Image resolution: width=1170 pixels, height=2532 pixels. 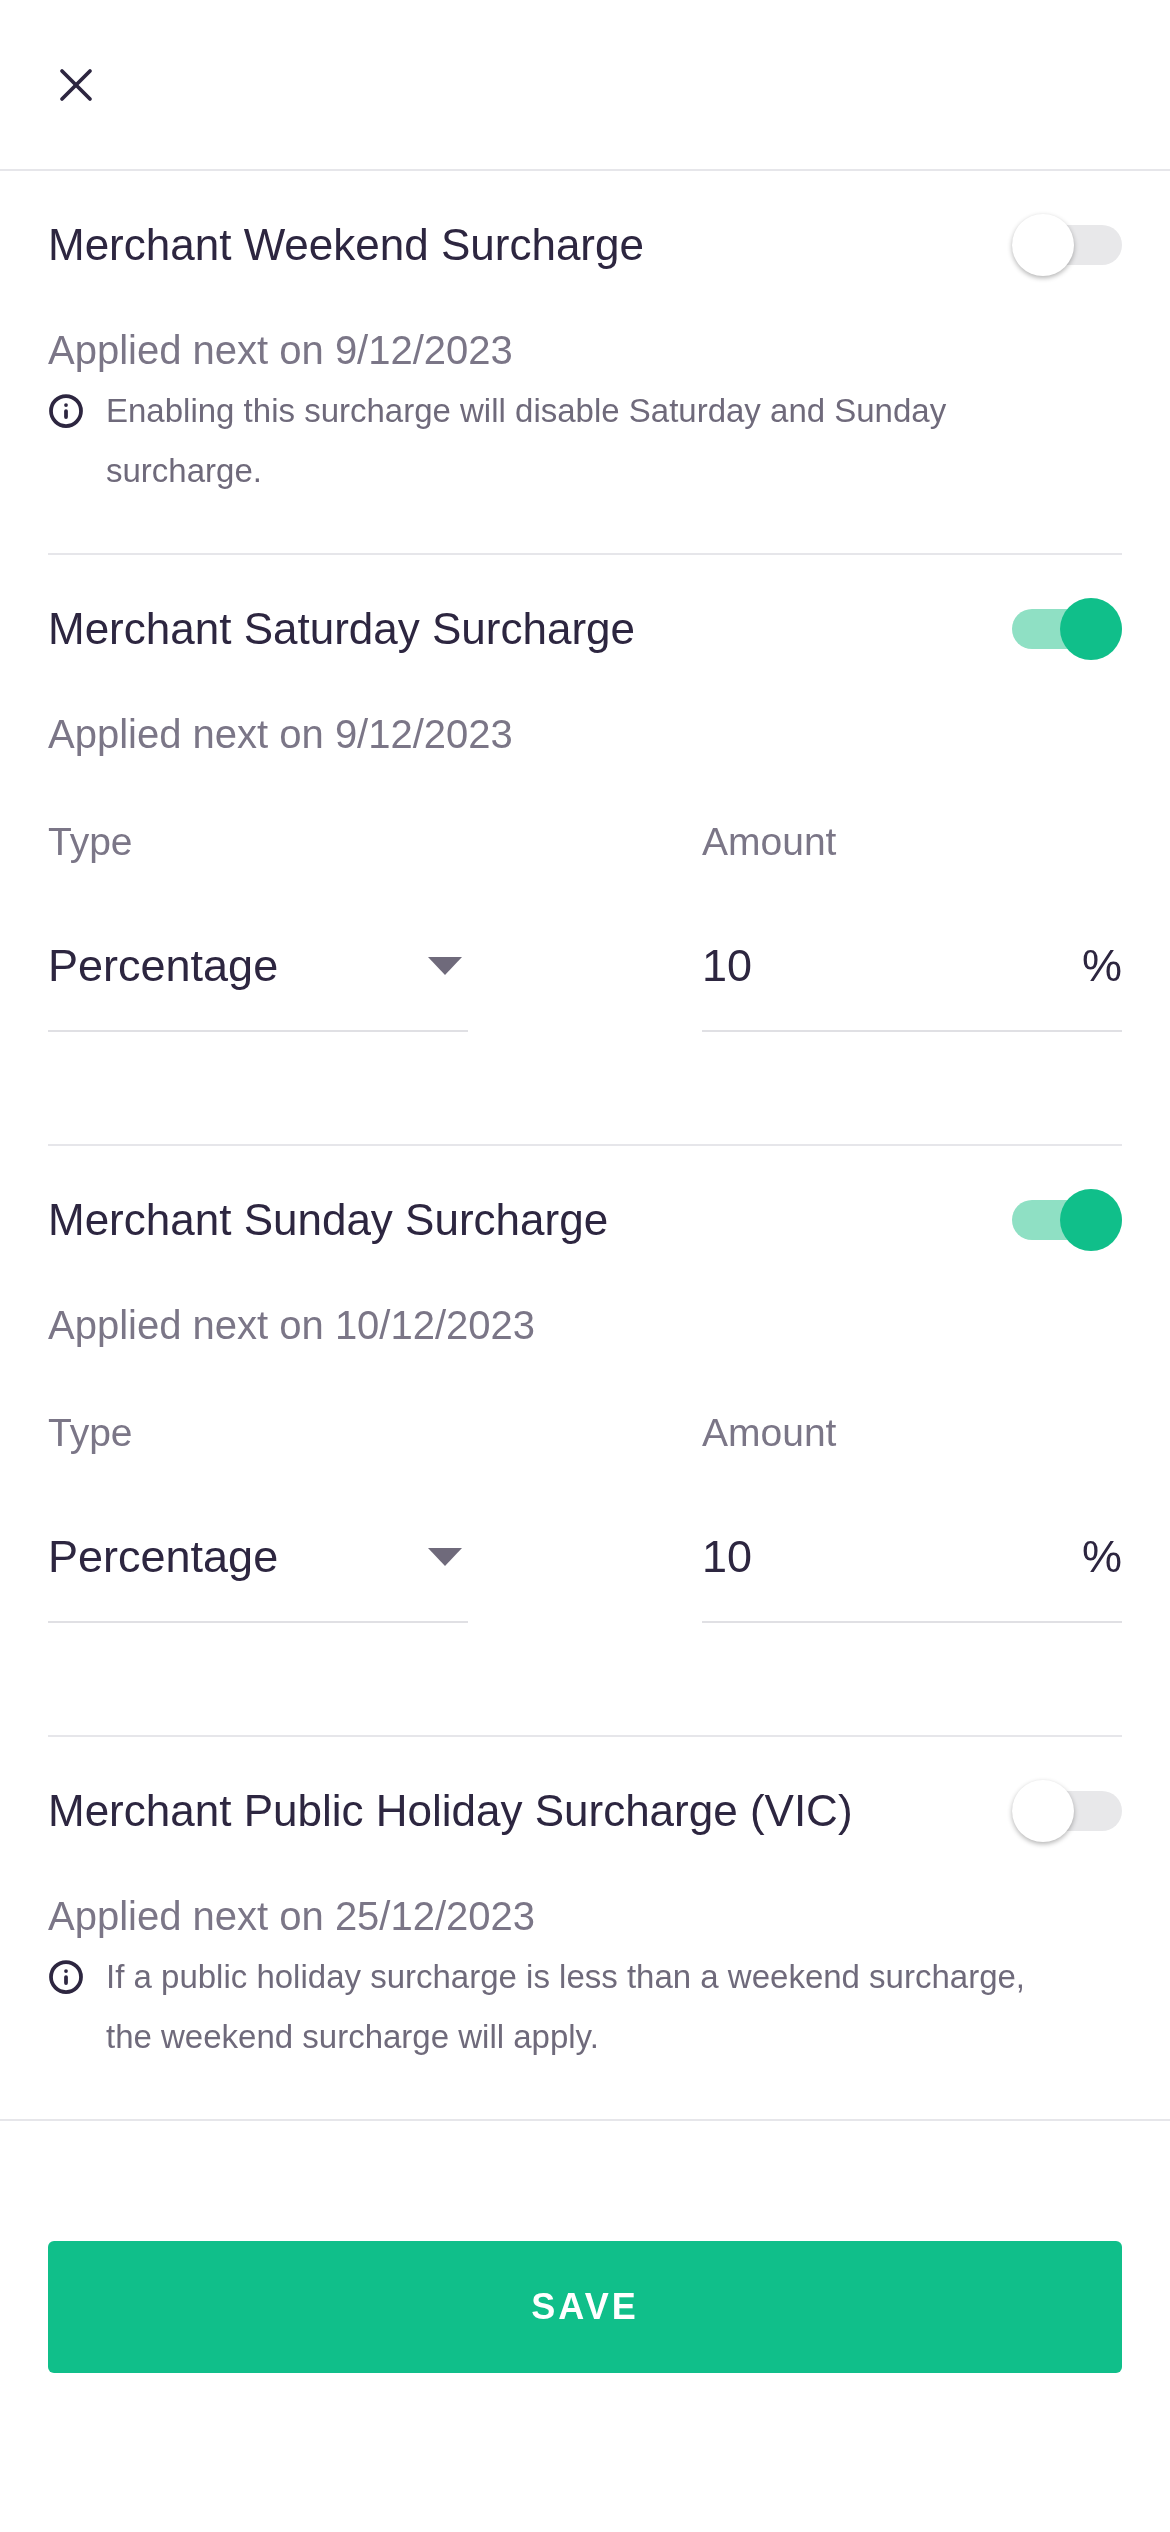 I want to click on surcharge-title: Merchant Saturday Surcharge, so click(x=341, y=629).